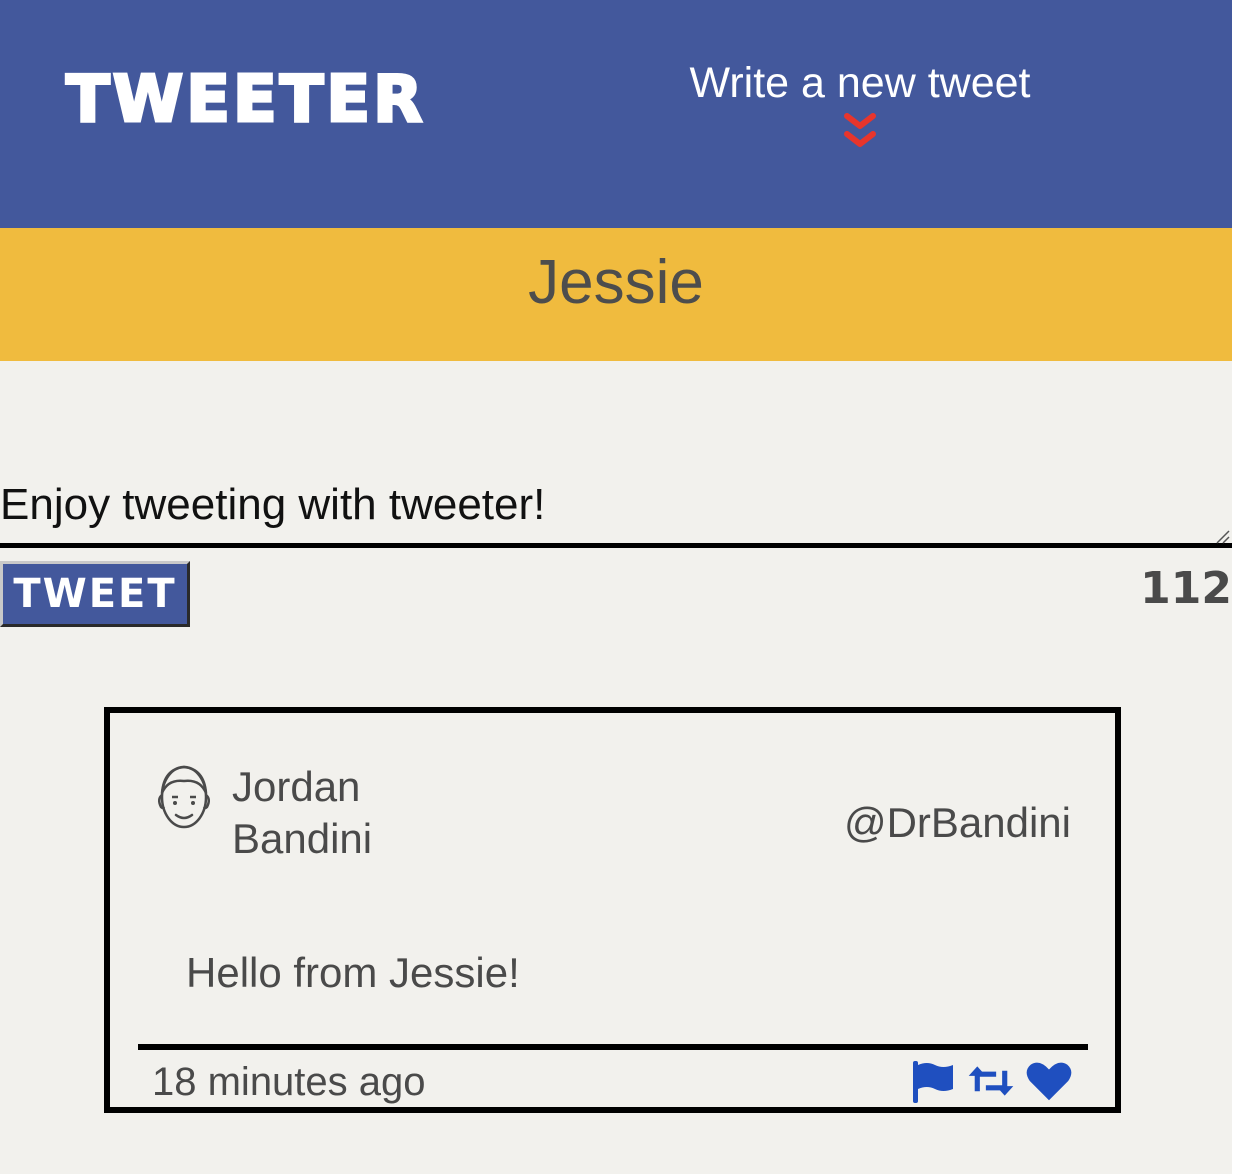 This screenshot has width=1240, height=1174. What do you see at coordinates (616, 509) in the screenshot?
I see `tweet-compose-input` at bounding box center [616, 509].